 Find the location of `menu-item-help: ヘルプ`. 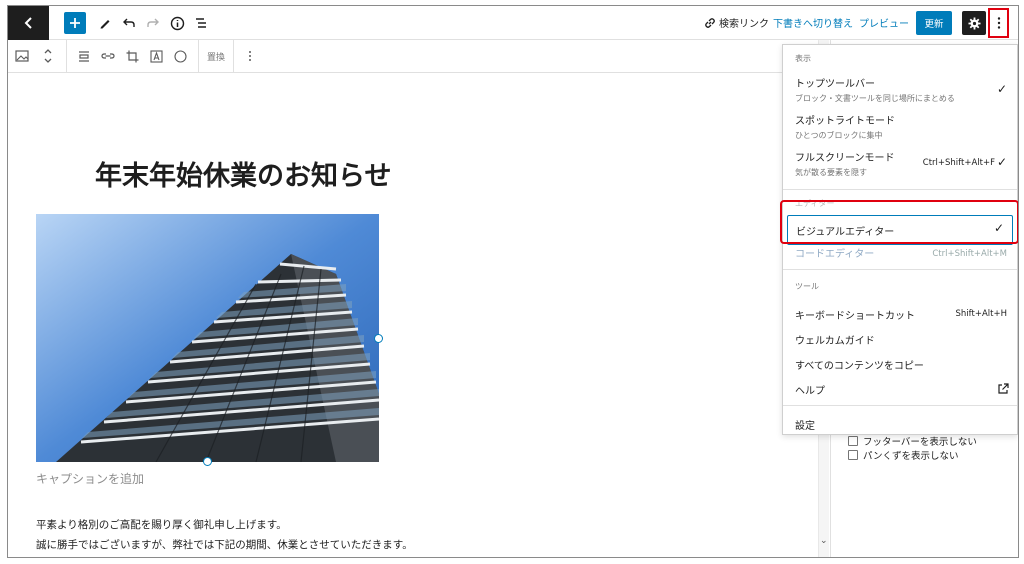

menu-item-help: ヘルプ is located at coordinates (902, 389).